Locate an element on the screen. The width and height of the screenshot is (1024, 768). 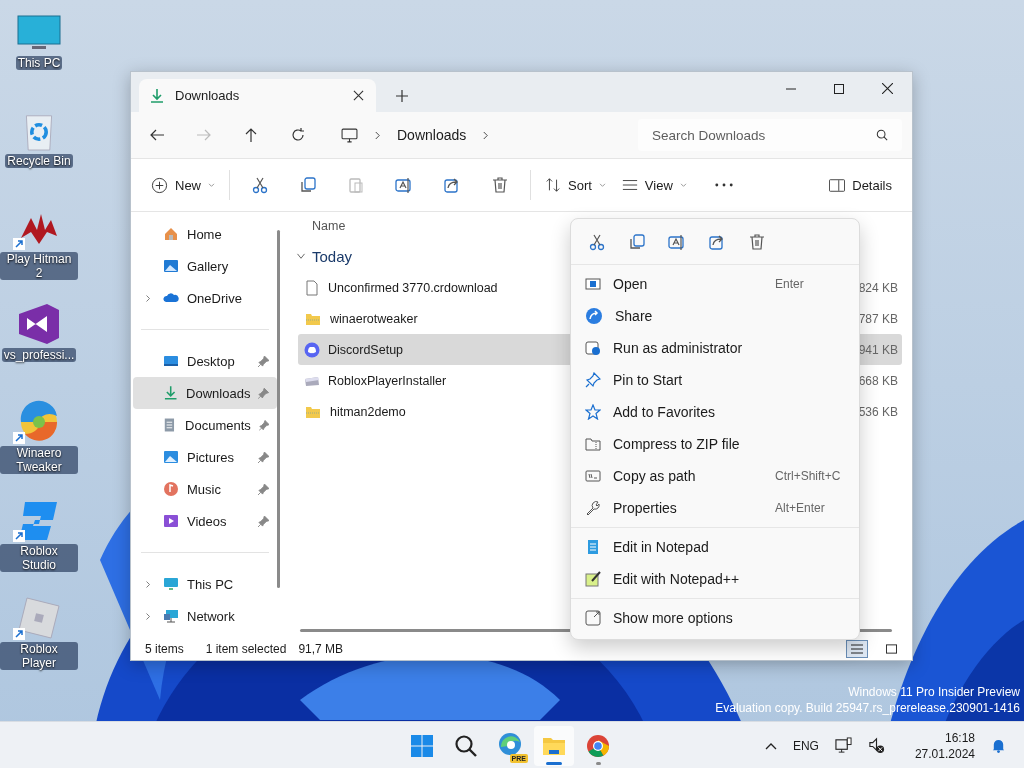
file-size: 824 KB is located at coordinates (878, 287).